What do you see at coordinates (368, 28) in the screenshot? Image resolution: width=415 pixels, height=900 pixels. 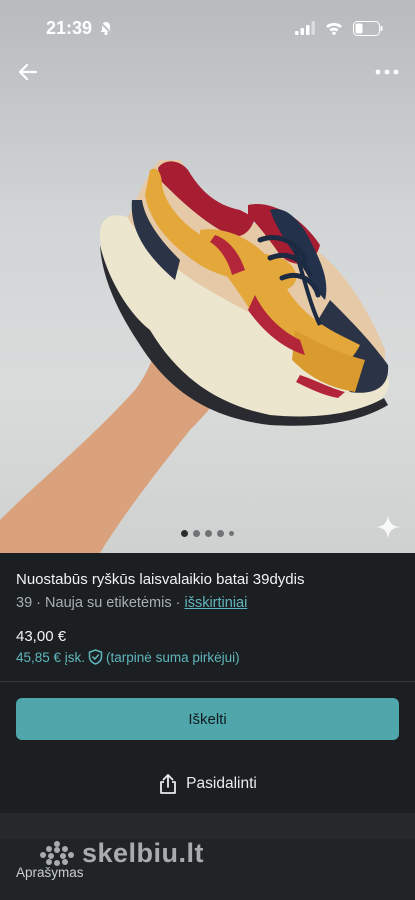 I see `battery-icon` at bounding box center [368, 28].